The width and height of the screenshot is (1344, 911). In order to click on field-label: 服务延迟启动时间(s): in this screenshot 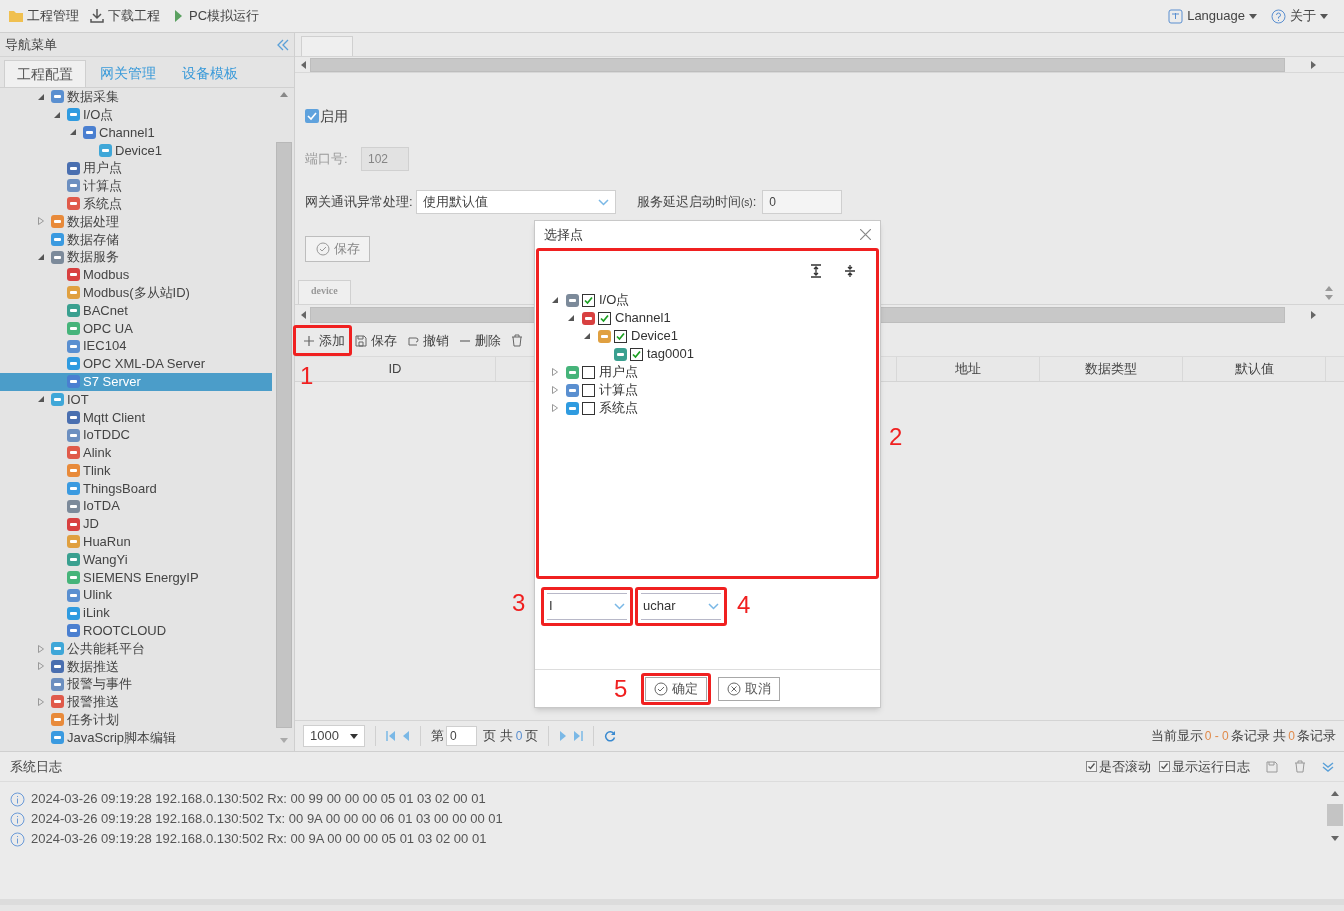, I will do `click(697, 202)`.